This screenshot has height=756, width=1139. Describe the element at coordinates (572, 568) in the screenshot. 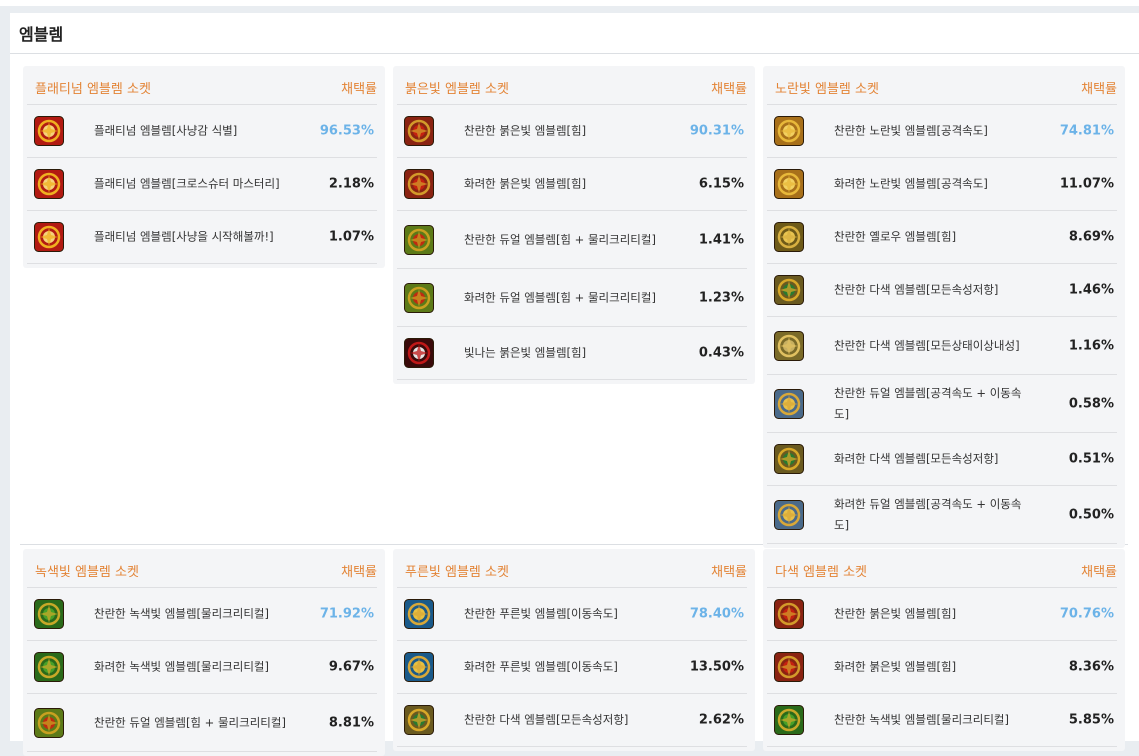

I see `card-header: 푸른빛 엠블렘 소켓 채택률` at that location.